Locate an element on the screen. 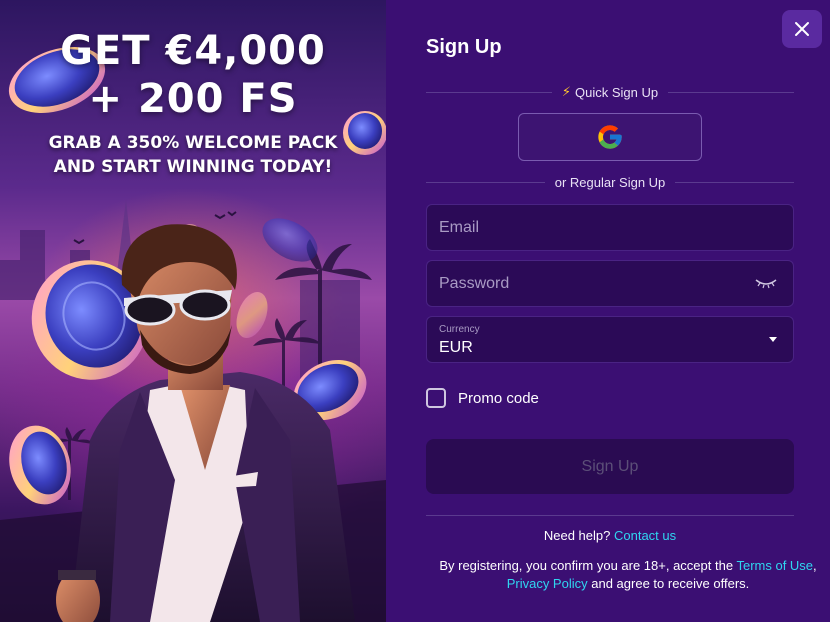 This screenshot has height=622, width=830. signup-submit-button: Sign Up is located at coordinates (610, 466).